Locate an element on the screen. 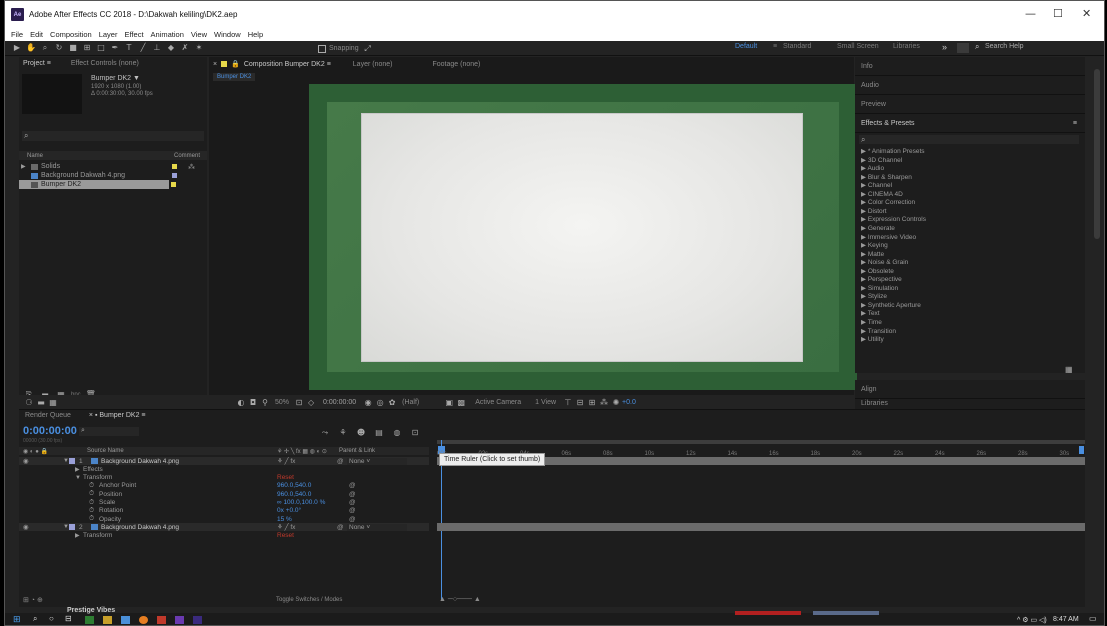 Image resolution: width=1107 pixels, height=626 pixels. property-row: ⏱ Anchor Point 960.0,540.0 @ is located at coordinates (224, 486).